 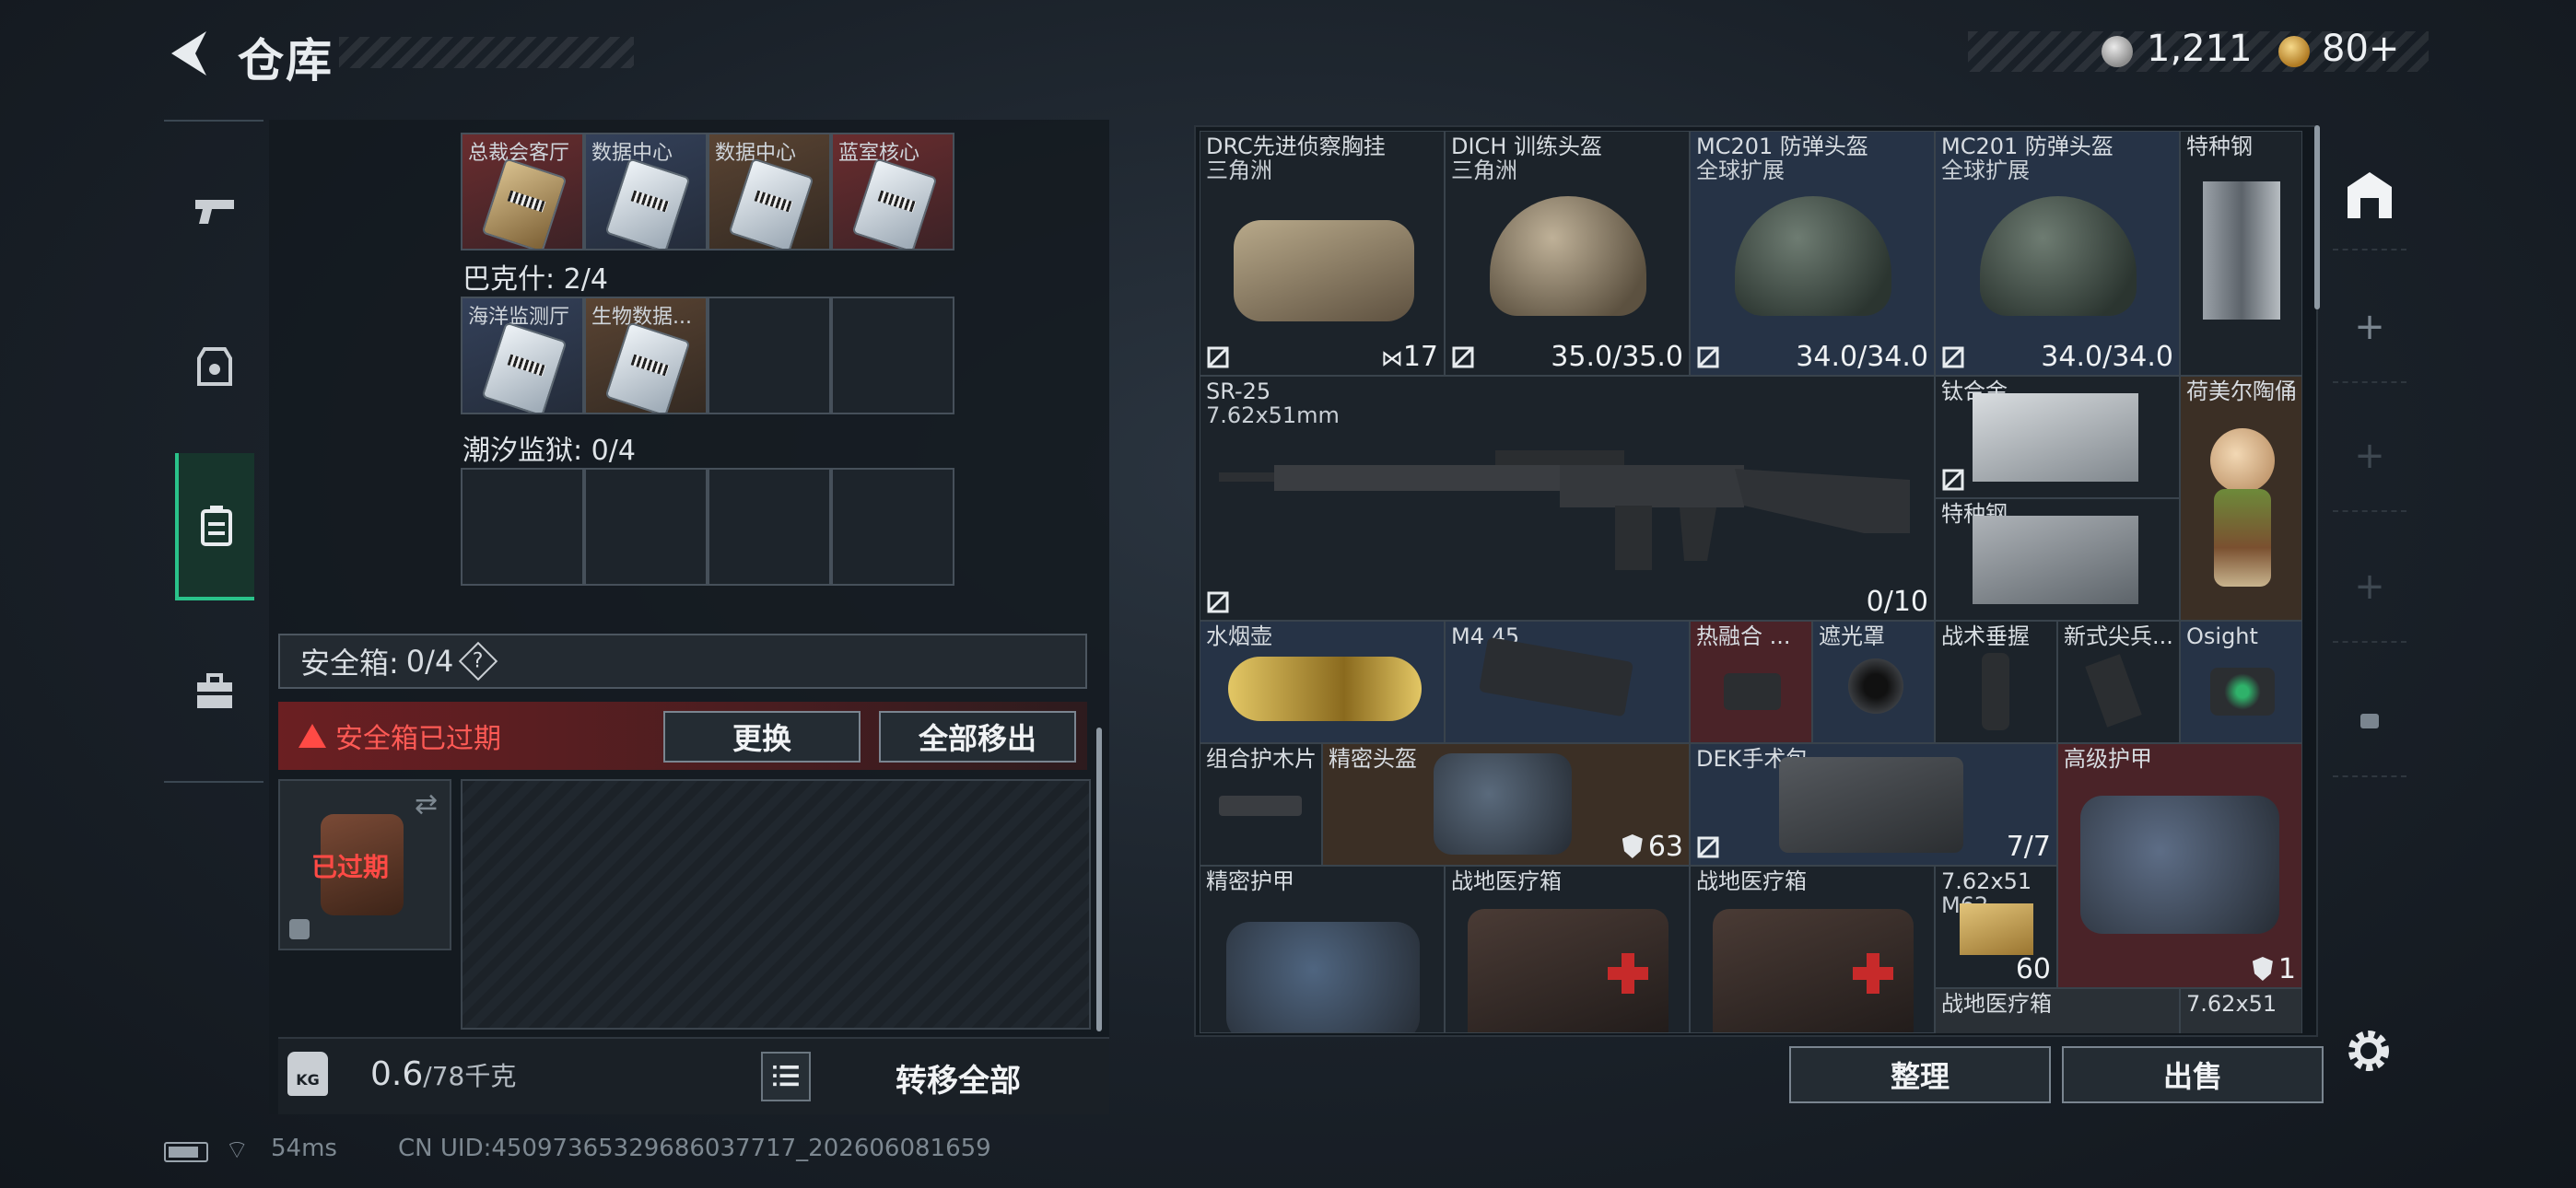 I want to click on keycard-slot: 蓝室核心, so click(x=892, y=191).